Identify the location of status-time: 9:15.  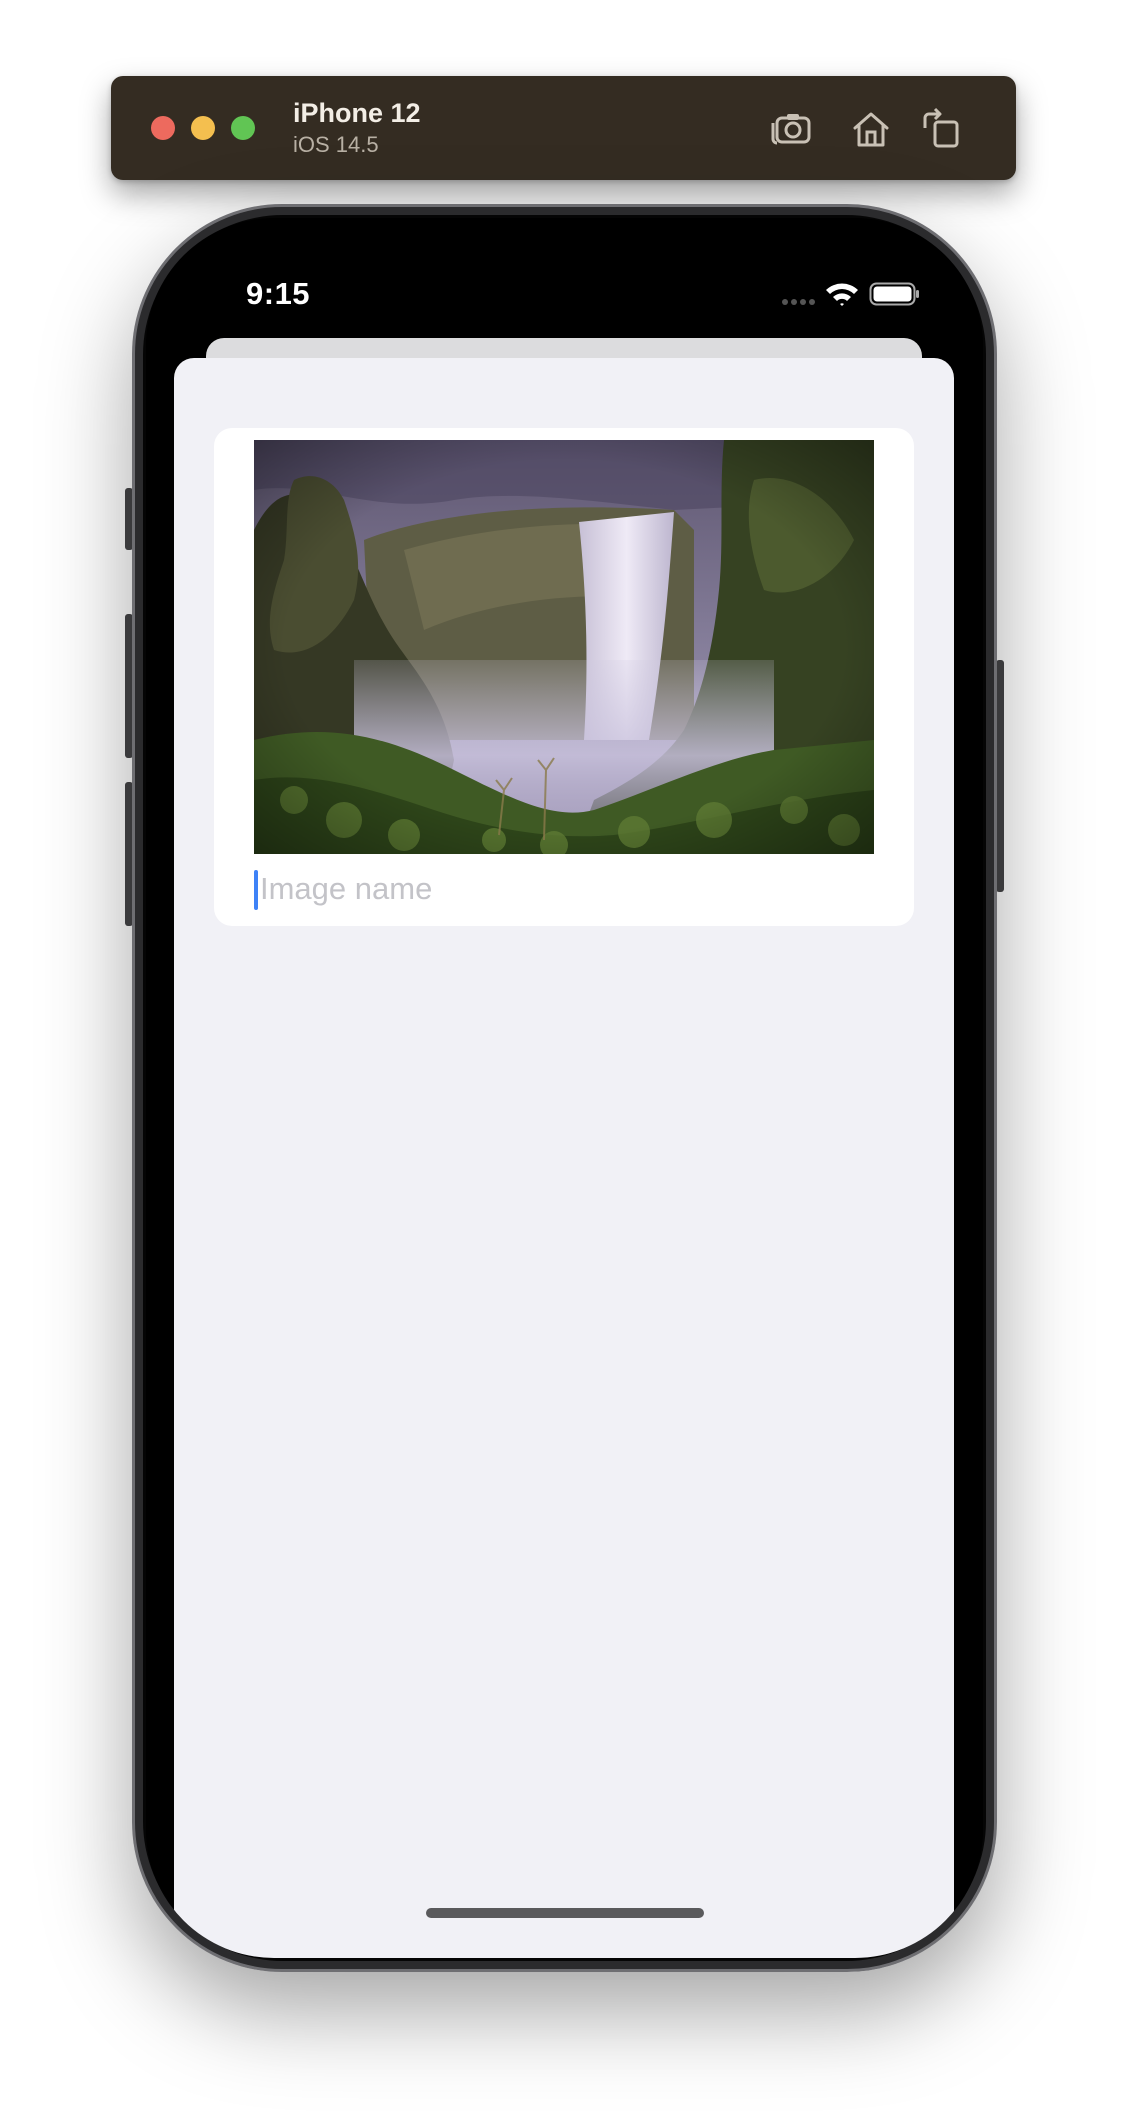
(278, 293).